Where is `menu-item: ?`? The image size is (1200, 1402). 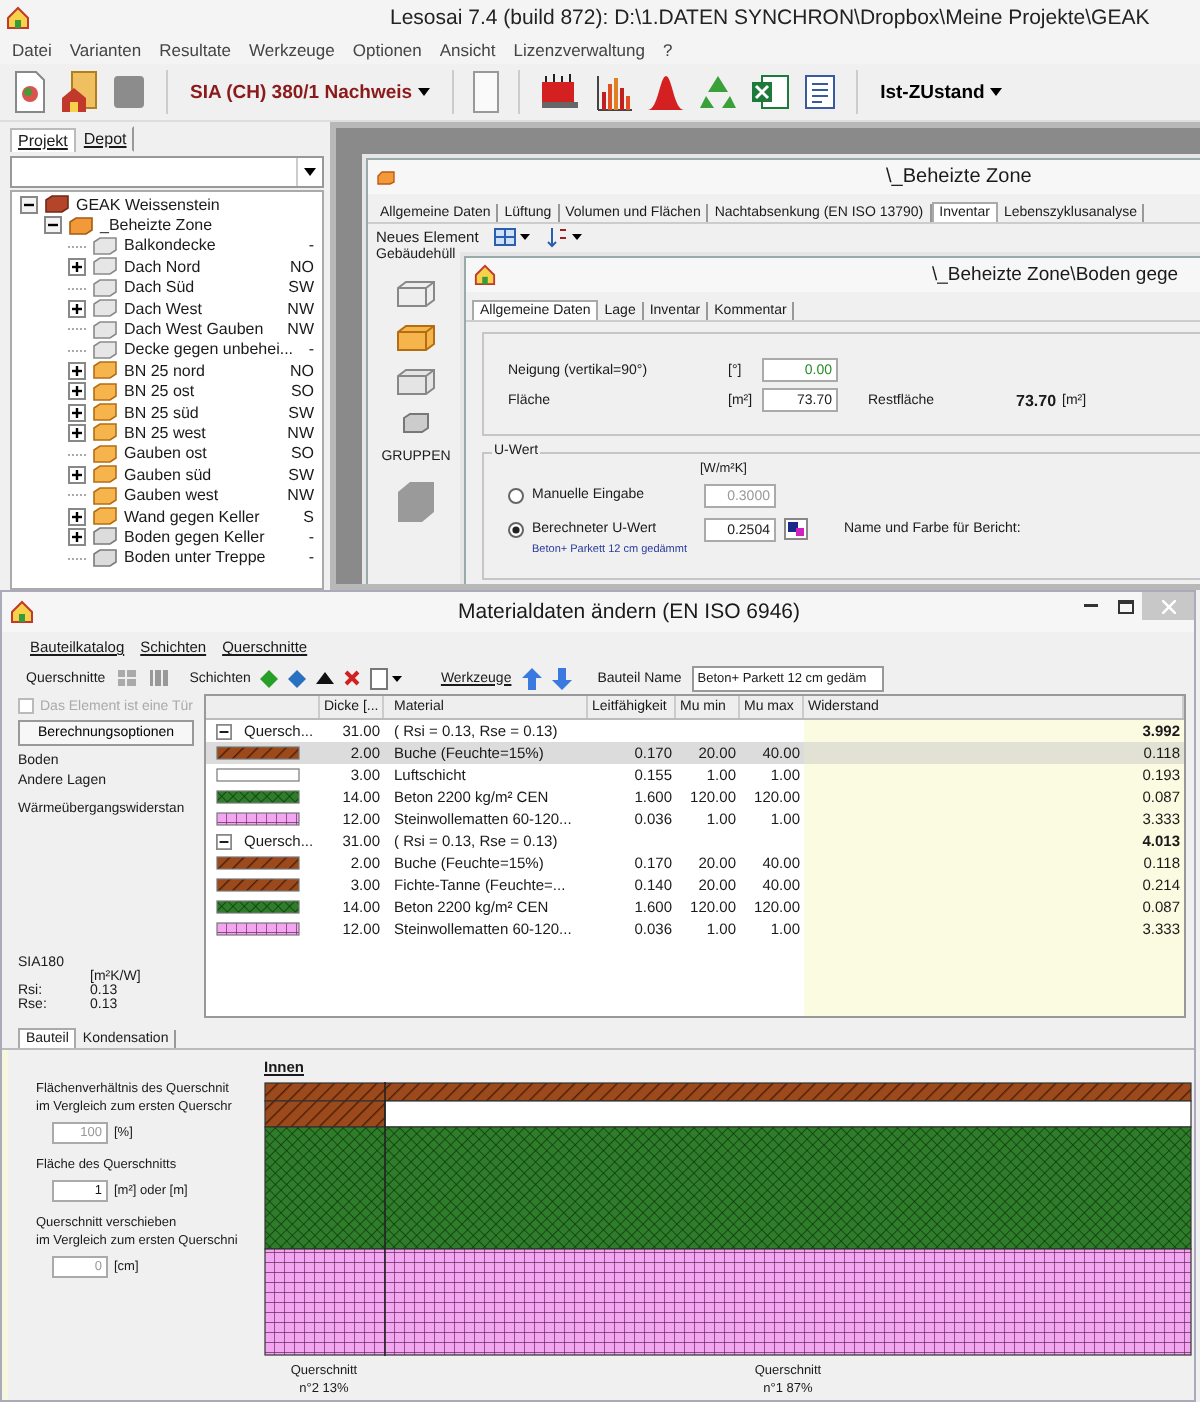 menu-item: ? is located at coordinates (667, 49).